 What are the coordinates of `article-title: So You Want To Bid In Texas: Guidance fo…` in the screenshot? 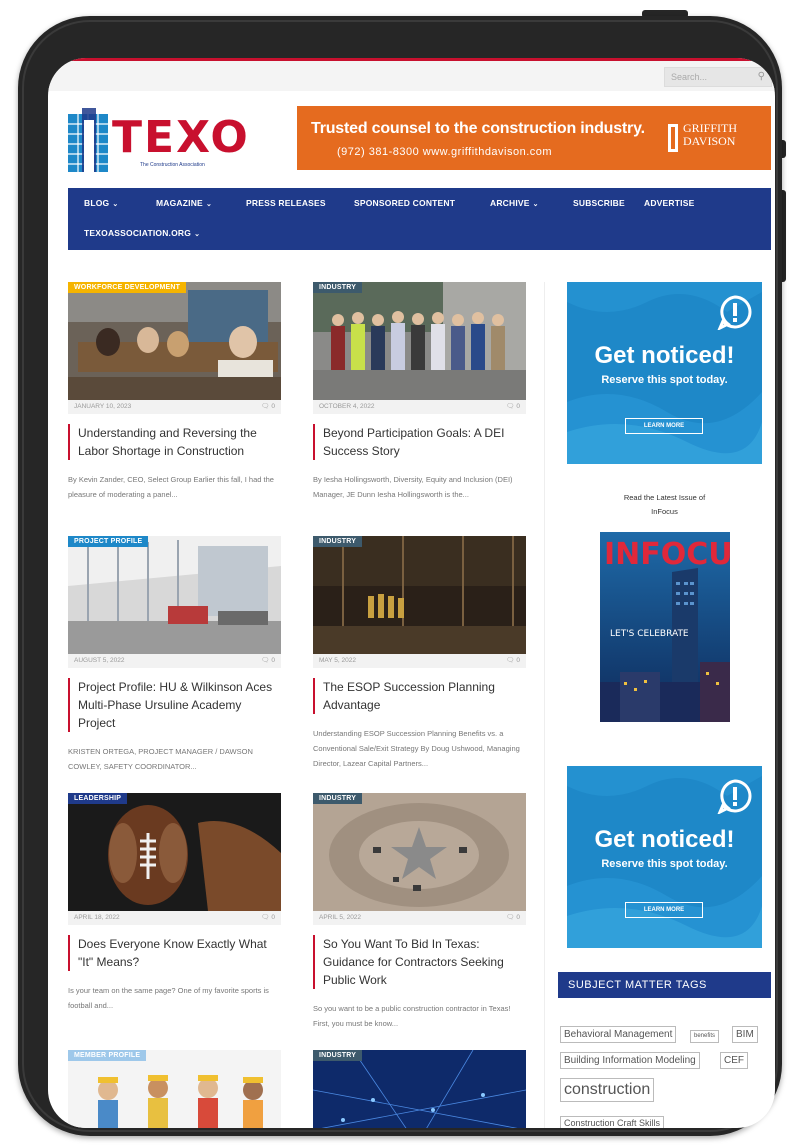 It's located at (419, 962).